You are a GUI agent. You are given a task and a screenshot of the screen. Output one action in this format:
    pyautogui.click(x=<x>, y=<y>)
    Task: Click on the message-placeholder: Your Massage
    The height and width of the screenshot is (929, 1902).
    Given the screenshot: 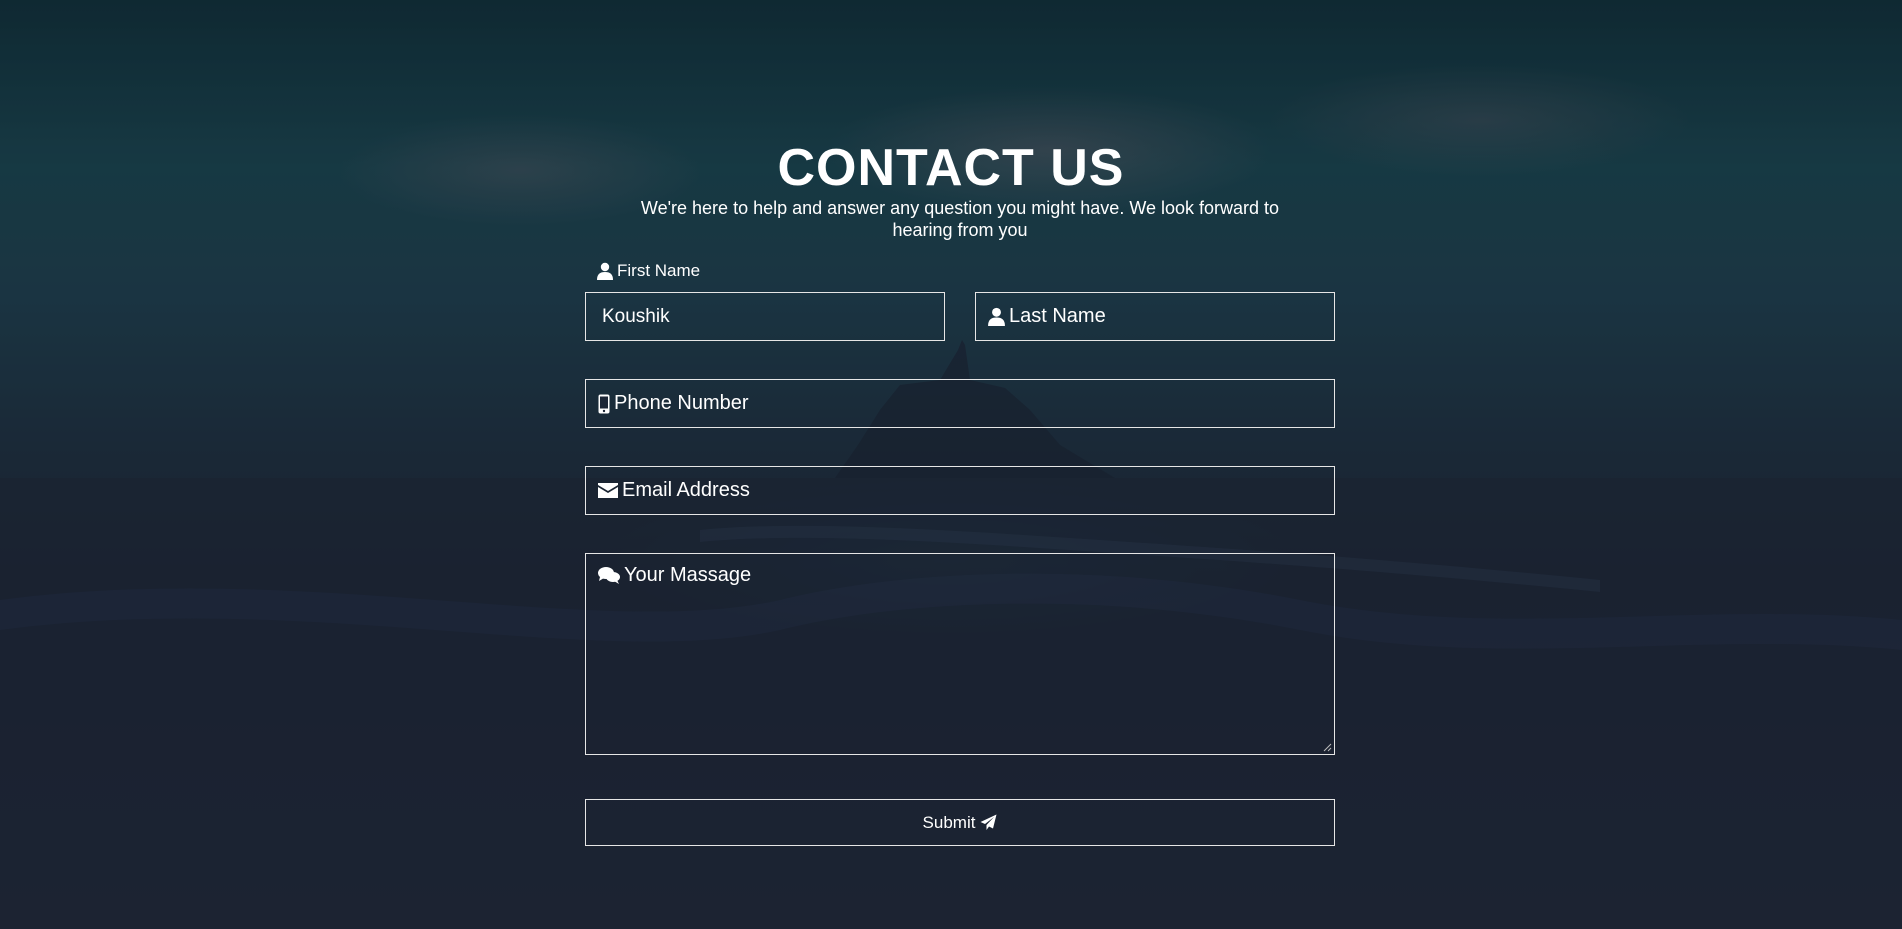 What is the action you would take?
    pyautogui.click(x=688, y=575)
    